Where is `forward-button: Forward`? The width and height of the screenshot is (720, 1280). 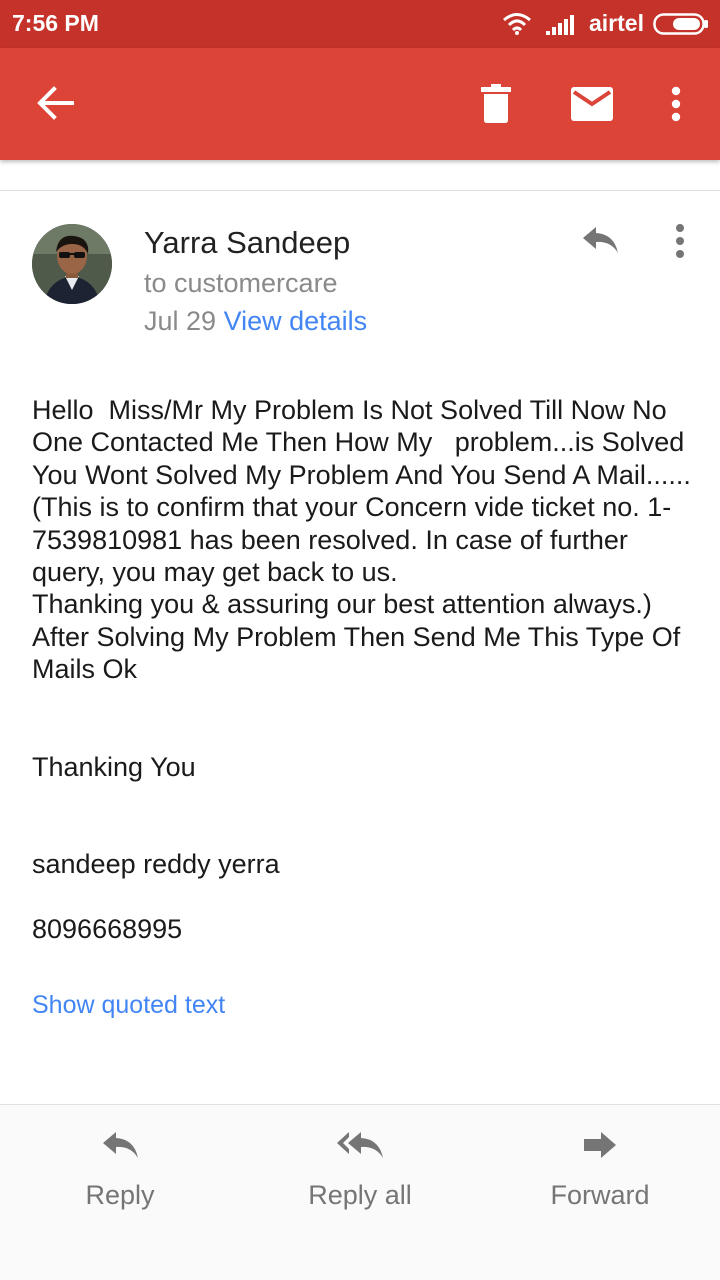
forward-button: Forward is located at coordinates (600, 1180).